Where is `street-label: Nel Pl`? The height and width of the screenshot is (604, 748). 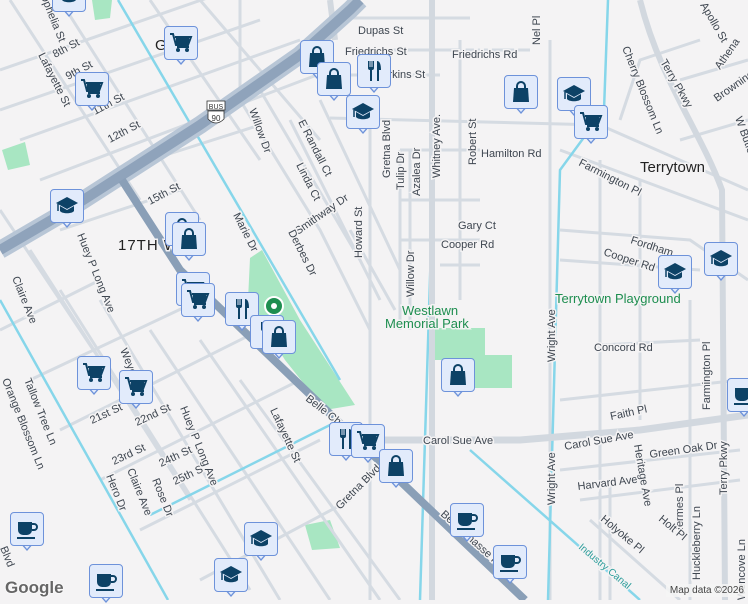
street-label: Nel Pl is located at coordinates (537, 30).